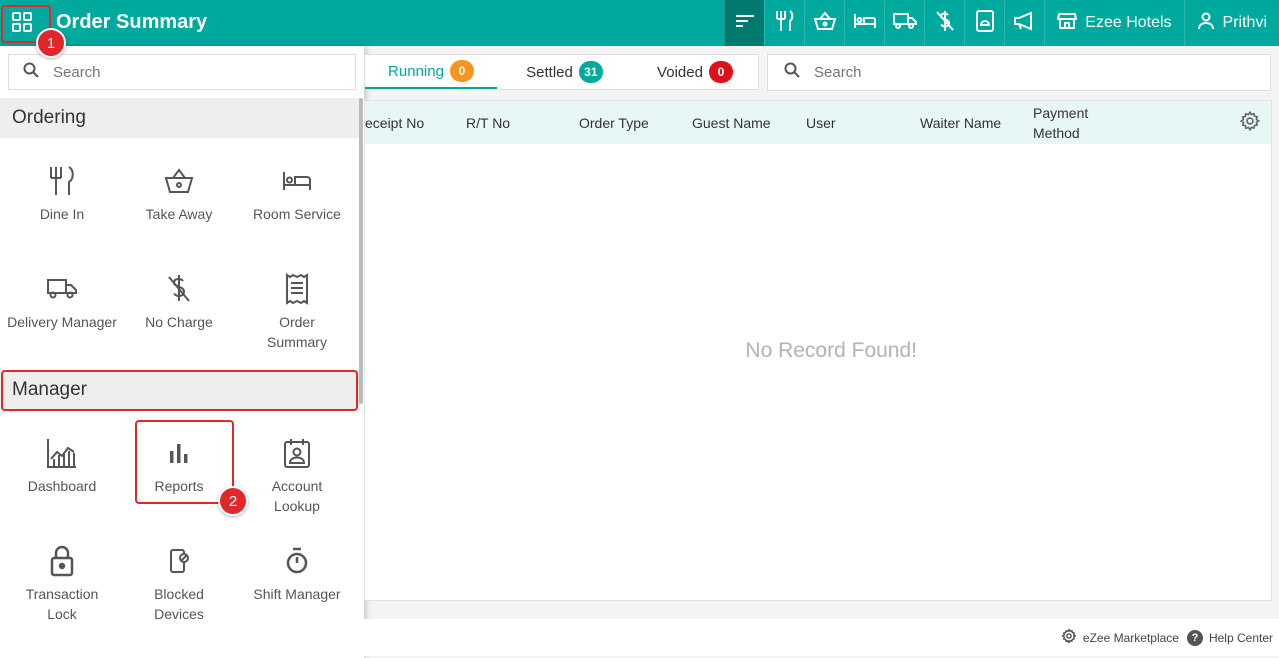  I want to click on column-order-type: Order Type, so click(614, 122).